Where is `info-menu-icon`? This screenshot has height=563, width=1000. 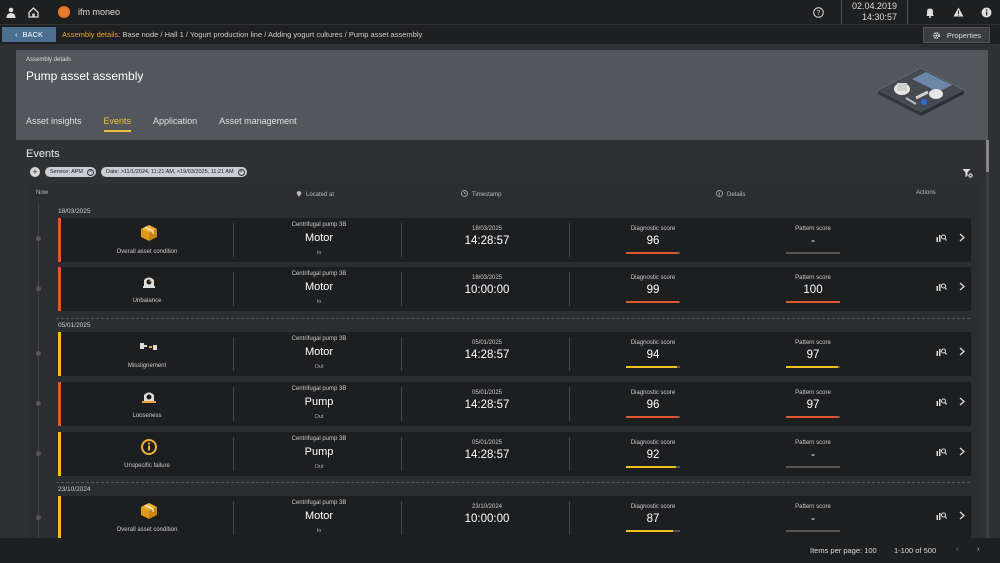
info-menu-icon is located at coordinates (986, 12).